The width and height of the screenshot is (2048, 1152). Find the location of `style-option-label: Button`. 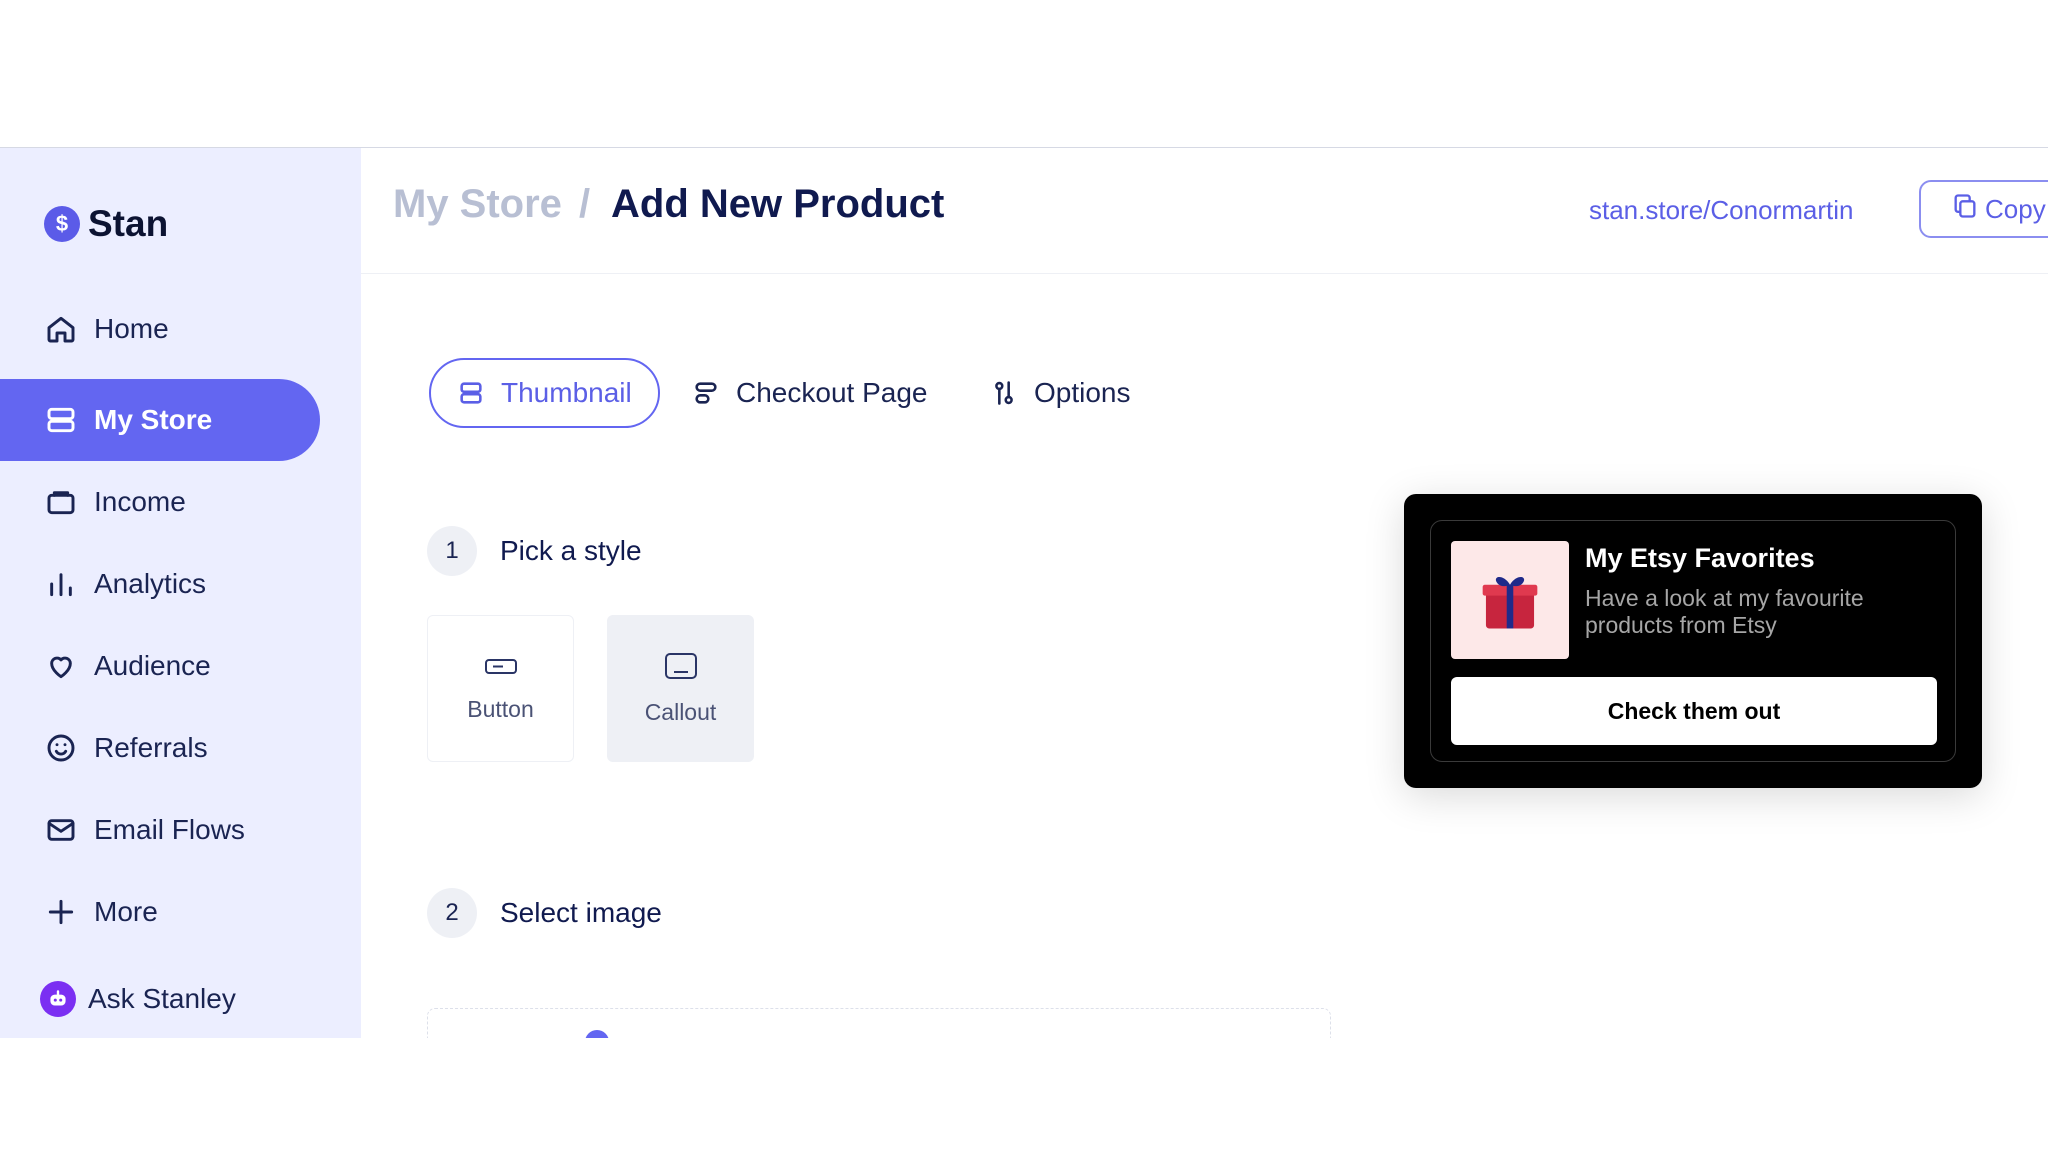

style-option-label: Button is located at coordinates (500, 709).